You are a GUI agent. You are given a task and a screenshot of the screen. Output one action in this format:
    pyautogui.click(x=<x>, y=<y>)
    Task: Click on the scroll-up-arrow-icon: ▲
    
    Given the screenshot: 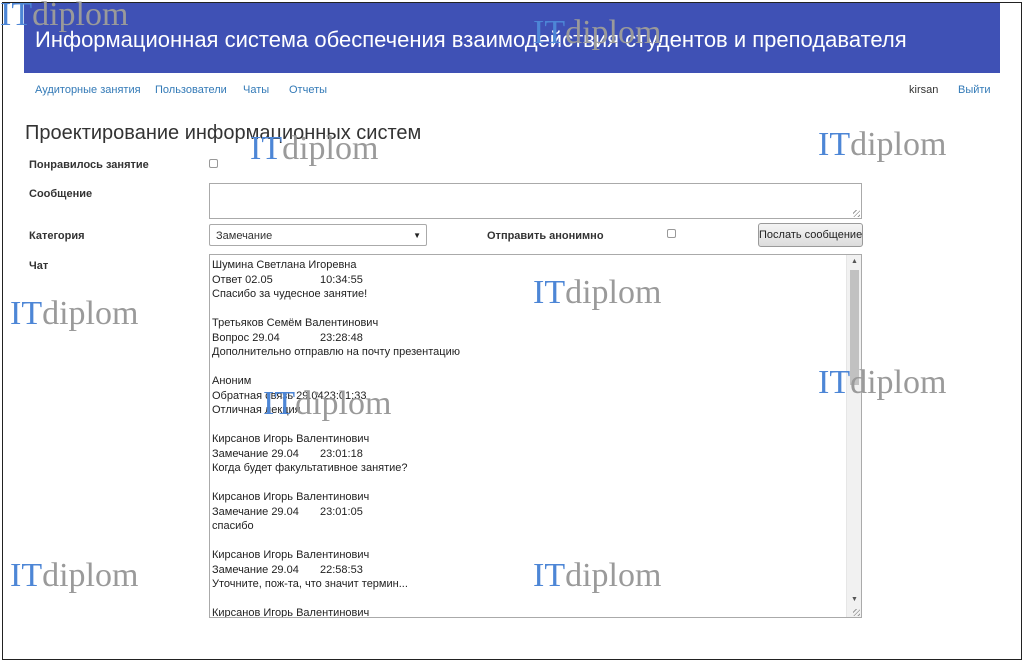 What is the action you would take?
    pyautogui.click(x=854, y=262)
    